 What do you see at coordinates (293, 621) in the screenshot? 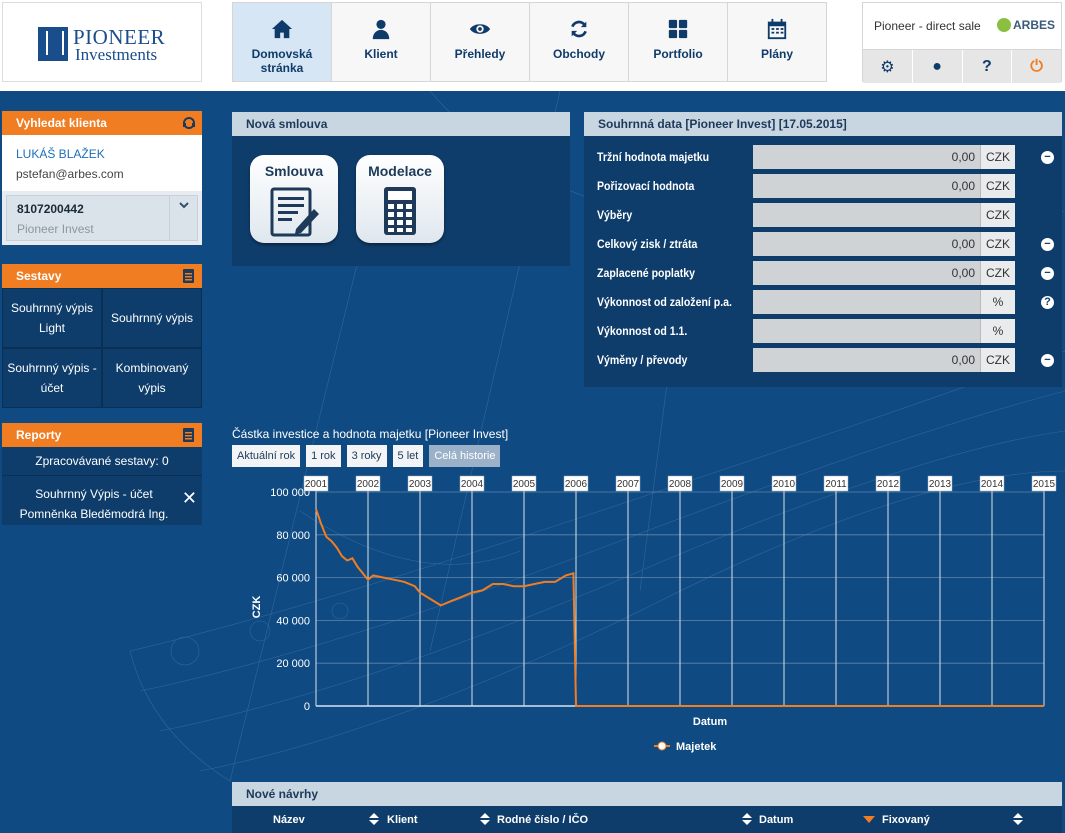
I see `y-tick-label: 40 000` at bounding box center [293, 621].